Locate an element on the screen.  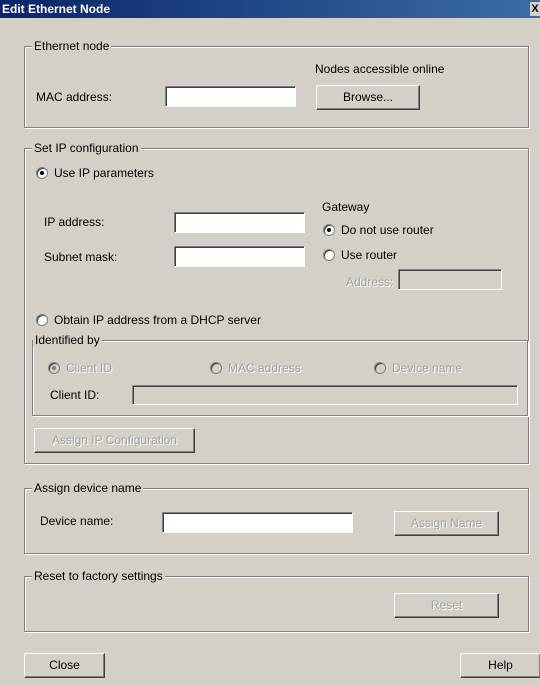
client-id-label: Client ID: is located at coordinates (75, 395).